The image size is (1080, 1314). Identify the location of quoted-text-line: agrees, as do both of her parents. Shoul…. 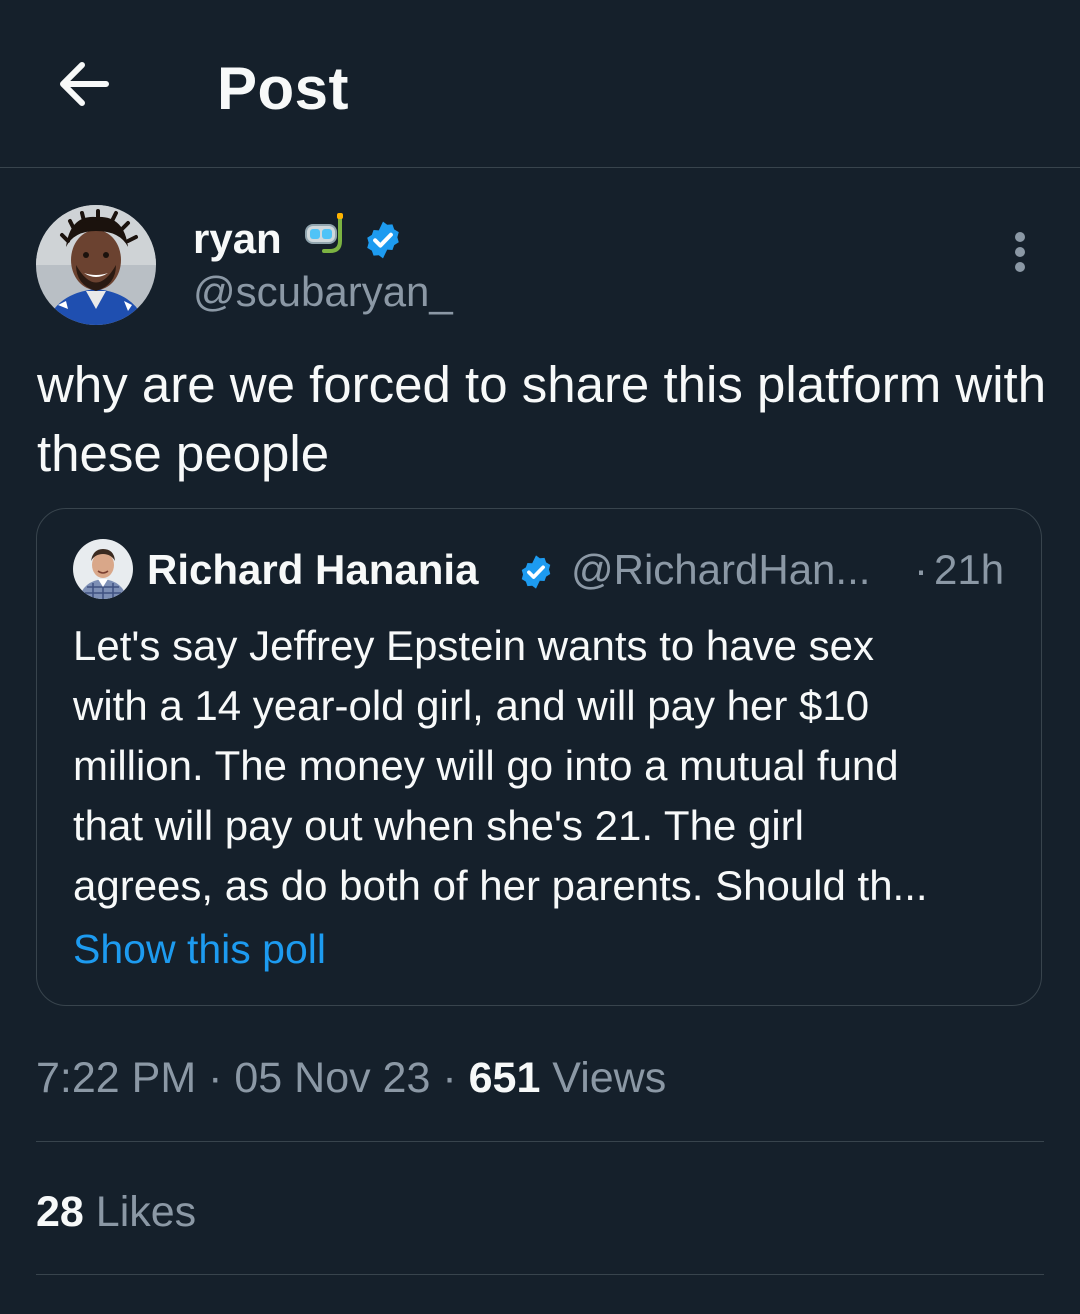
(500, 885).